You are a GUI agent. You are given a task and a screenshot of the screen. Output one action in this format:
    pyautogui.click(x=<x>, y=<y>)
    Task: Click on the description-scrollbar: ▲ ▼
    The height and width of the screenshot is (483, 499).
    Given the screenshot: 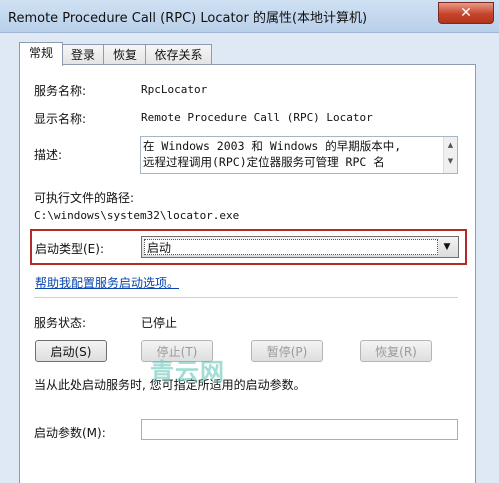 What is the action you would take?
    pyautogui.click(x=450, y=155)
    